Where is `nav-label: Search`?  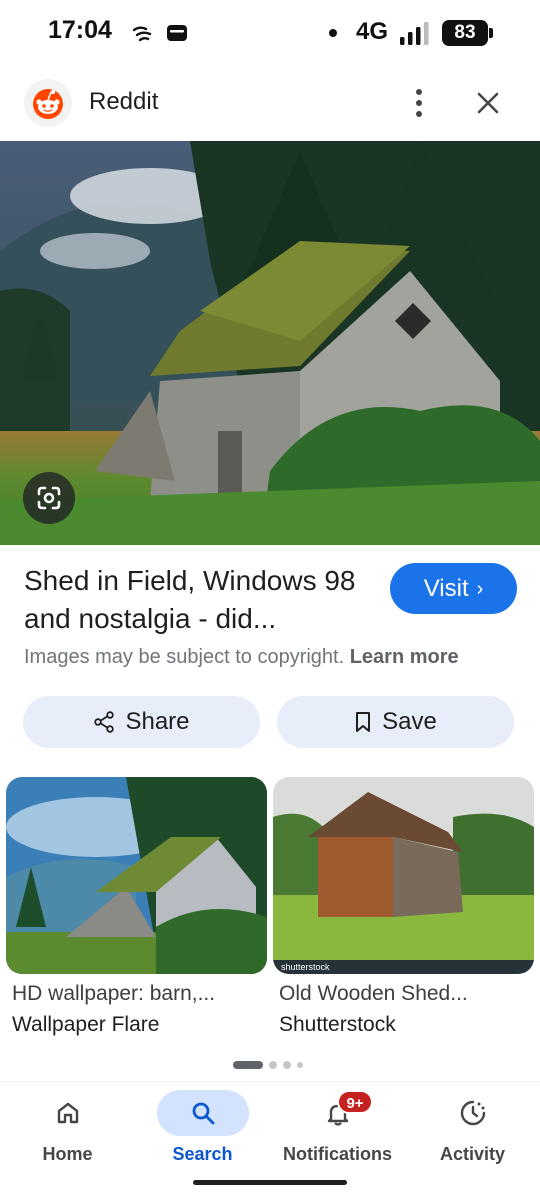
nav-label: Search is located at coordinates (202, 1154).